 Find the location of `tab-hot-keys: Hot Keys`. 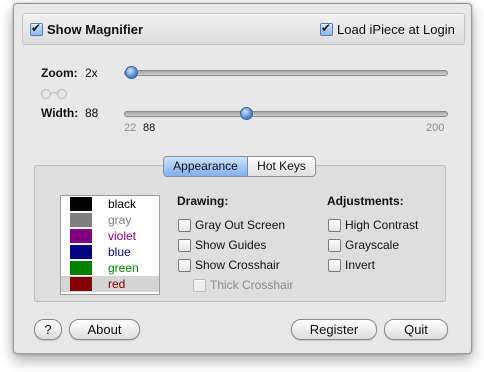

tab-hot-keys: Hot Keys is located at coordinates (281, 166).